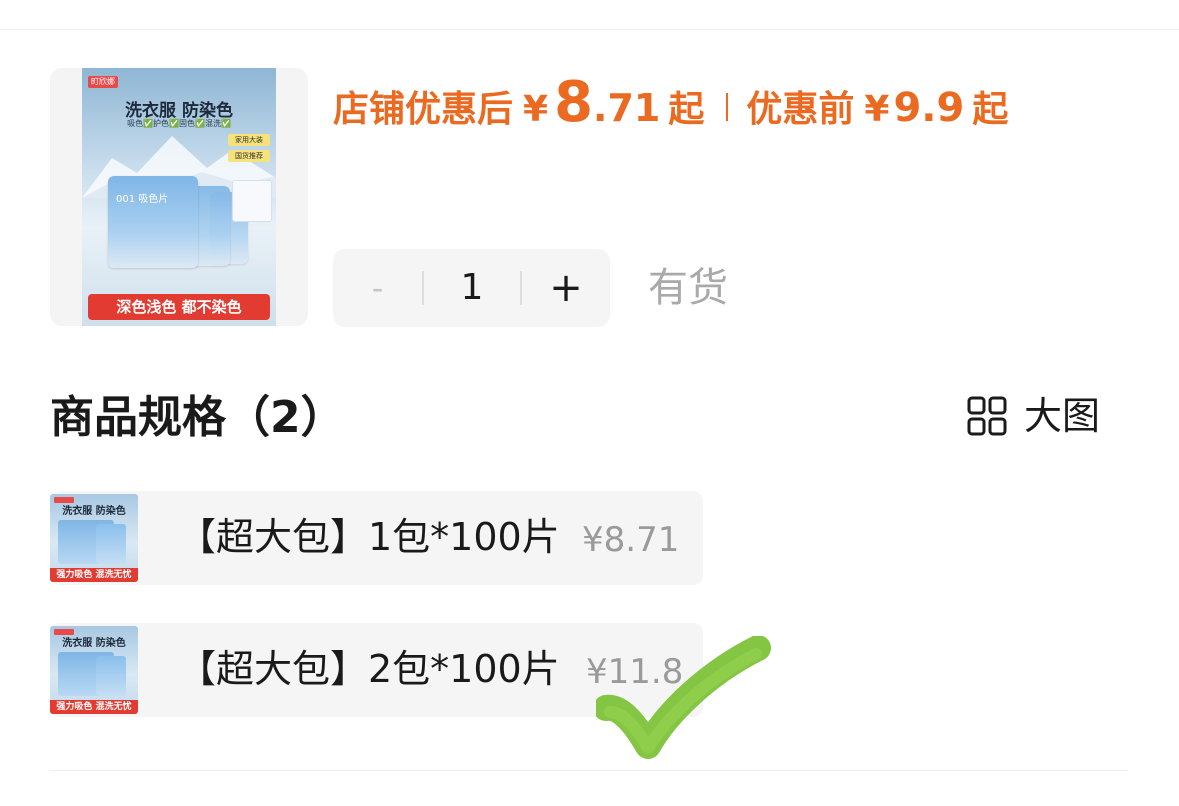  I want to click on price-before-label: 优惠前, so click(800, 109).